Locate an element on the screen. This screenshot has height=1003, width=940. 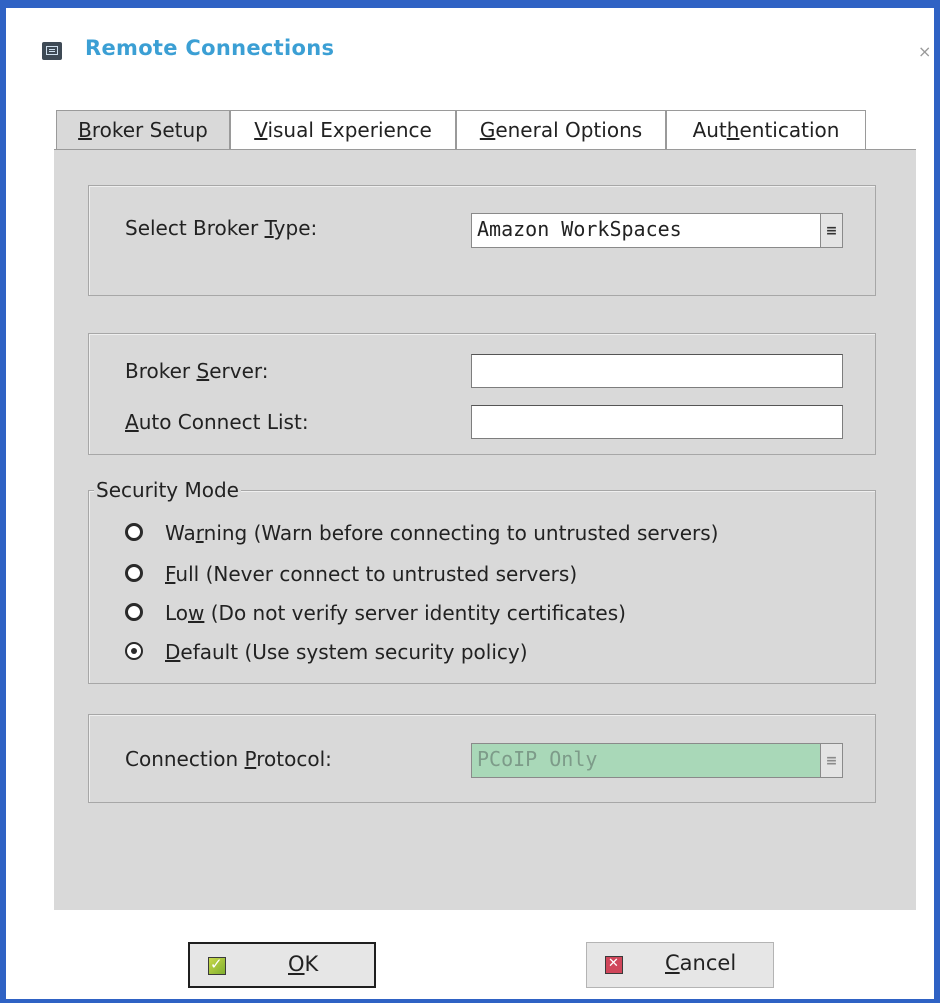
cancel-icon is located at coordinates (614, 965).